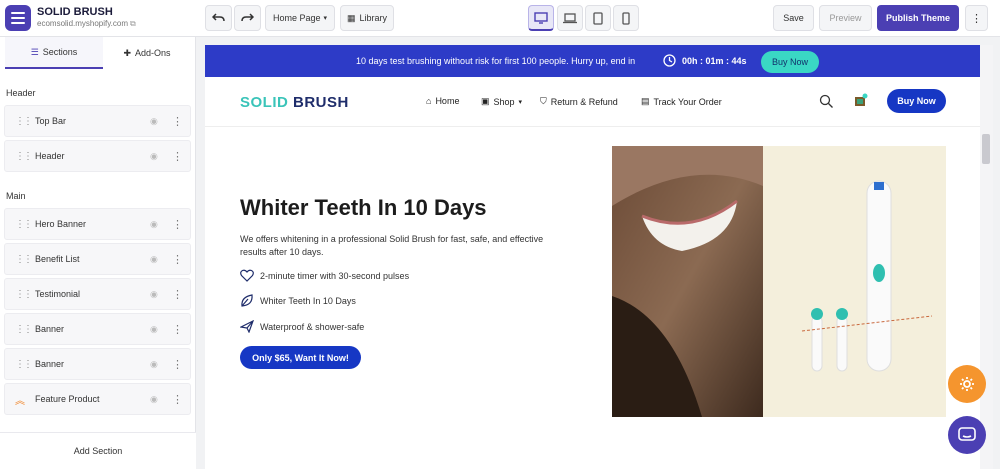  I want to click on section-item-label: Header, so click(50, 156).